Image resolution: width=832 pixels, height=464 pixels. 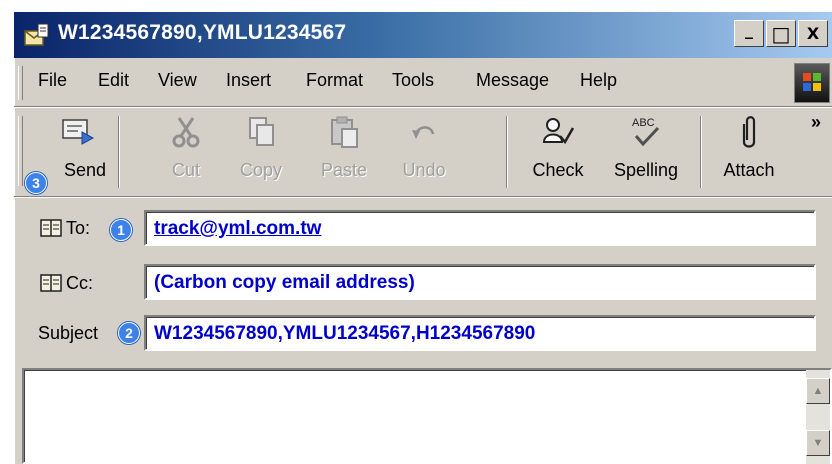 What do you see at coordinates (261, 151) in the screenshot?
I see `copy-button: Copy` at bounding box center [261, 151].